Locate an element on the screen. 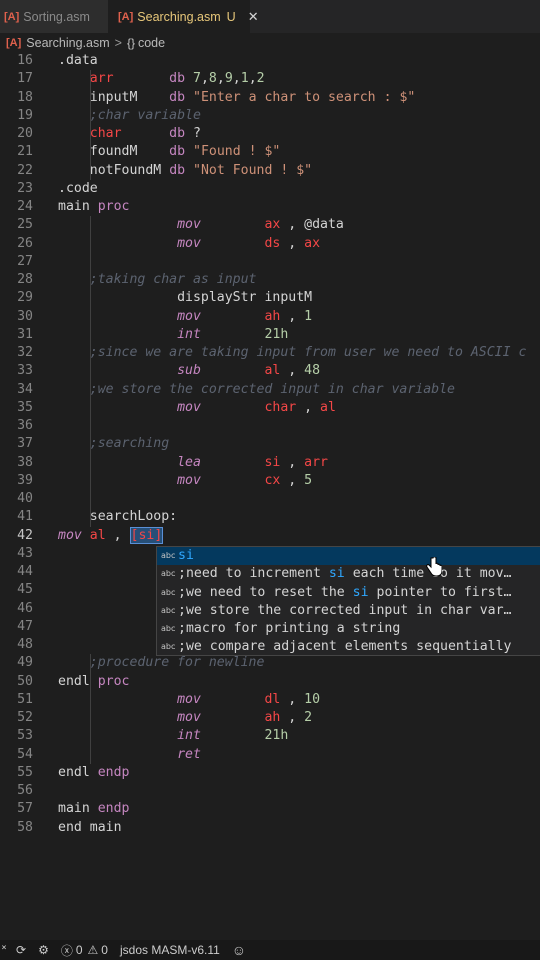 The image size is (540, 960). code-line: 57 main endp is located at coordinates (270, 809).